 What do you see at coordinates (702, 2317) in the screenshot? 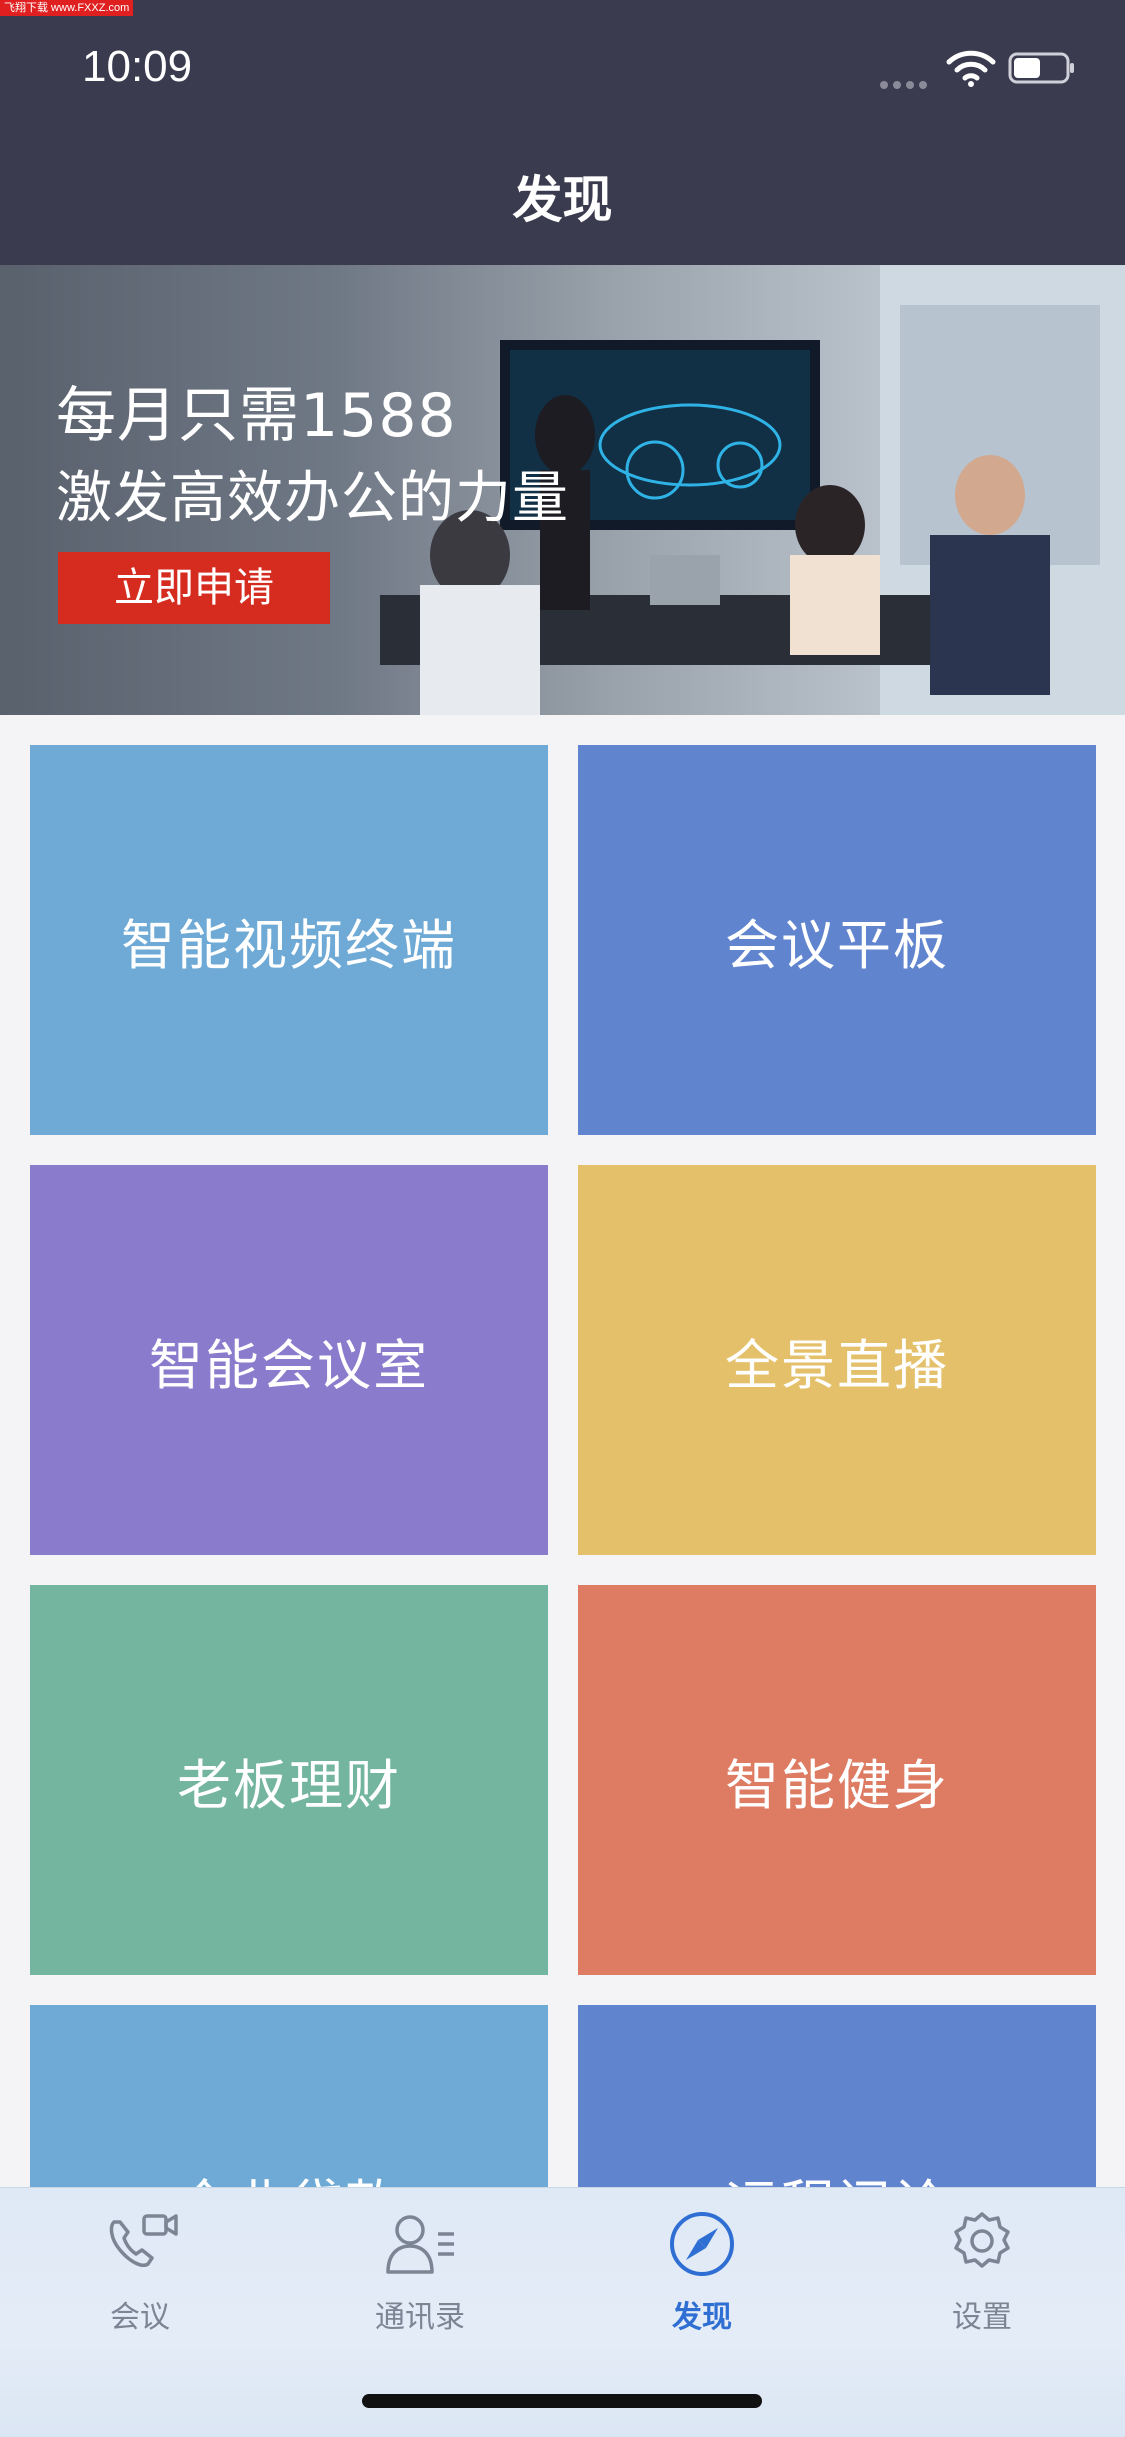
I see `tab-discover-label: 发现` at bounding box center [702, 2317].